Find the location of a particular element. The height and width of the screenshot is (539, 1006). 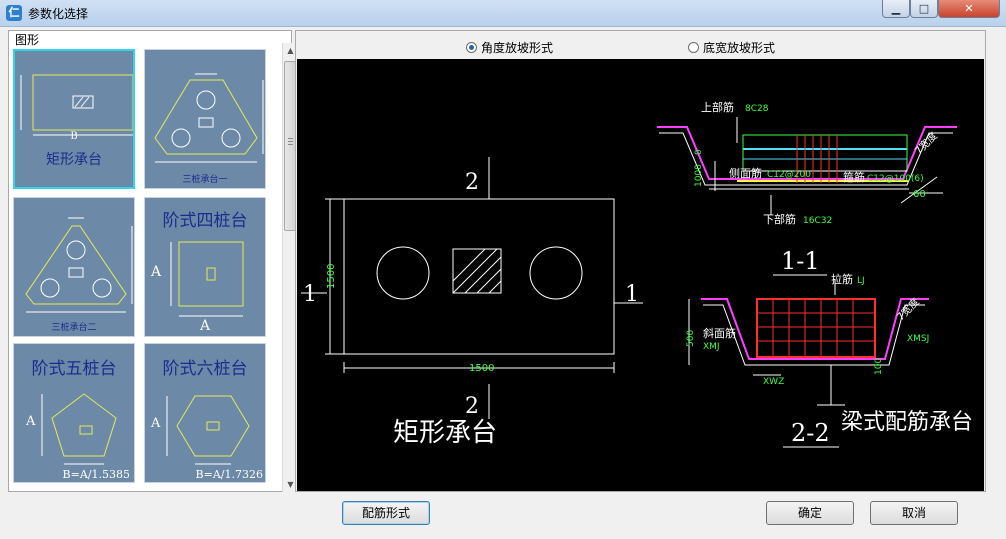

dim-height-text: 1500 is located at coordinates (331, 276).